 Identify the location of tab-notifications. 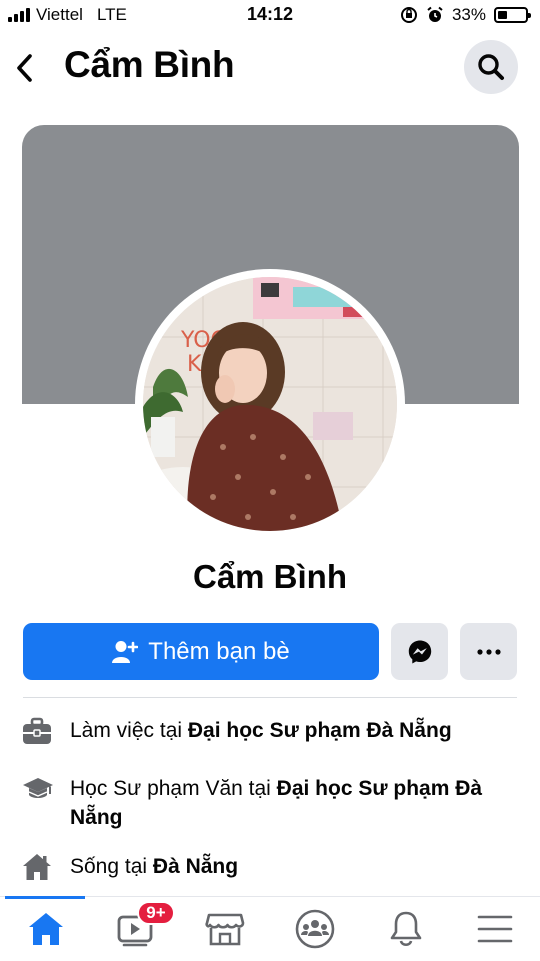
(406, 929).